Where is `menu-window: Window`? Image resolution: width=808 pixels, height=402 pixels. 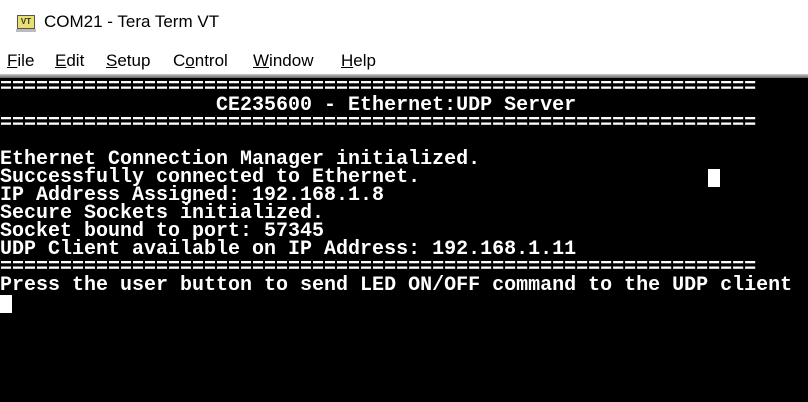 menu-window: Window is located at coordinates (283, 61).